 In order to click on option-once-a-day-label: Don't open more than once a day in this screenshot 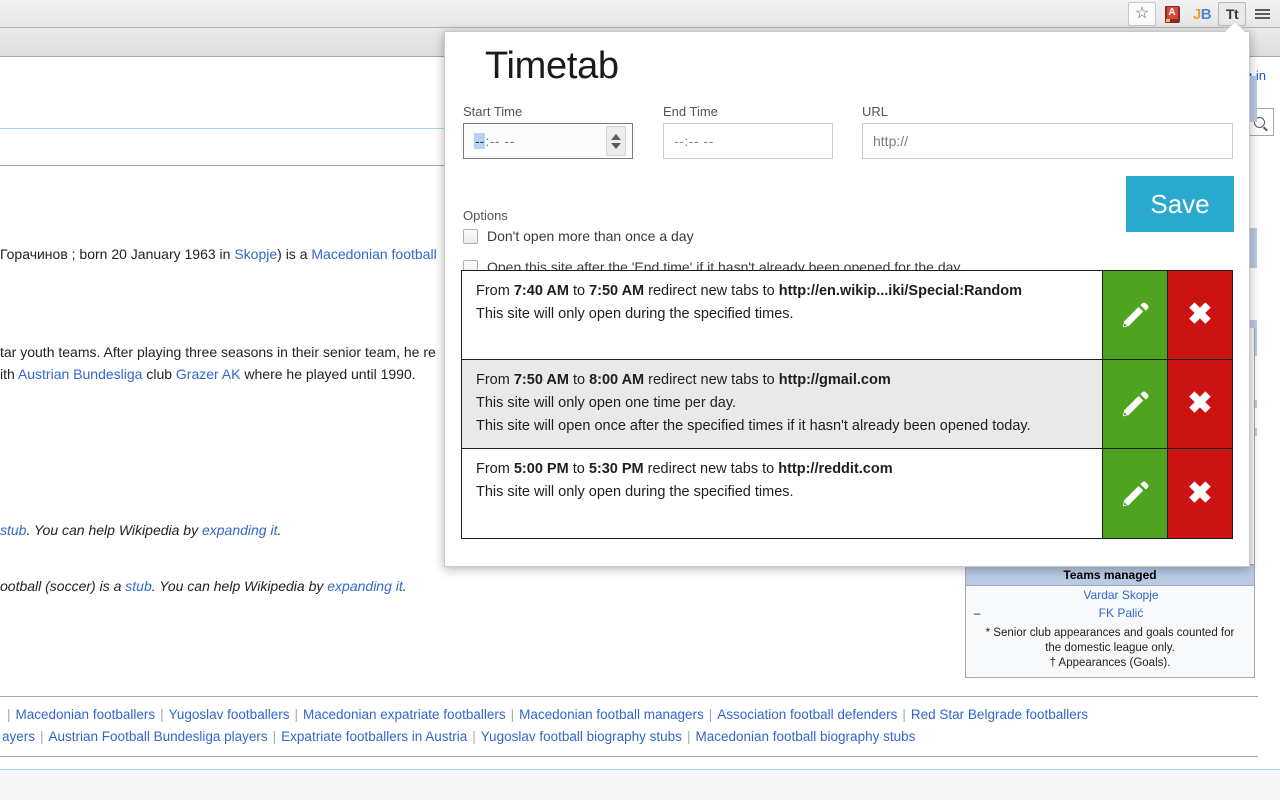, I will do `click(590, 236)`.